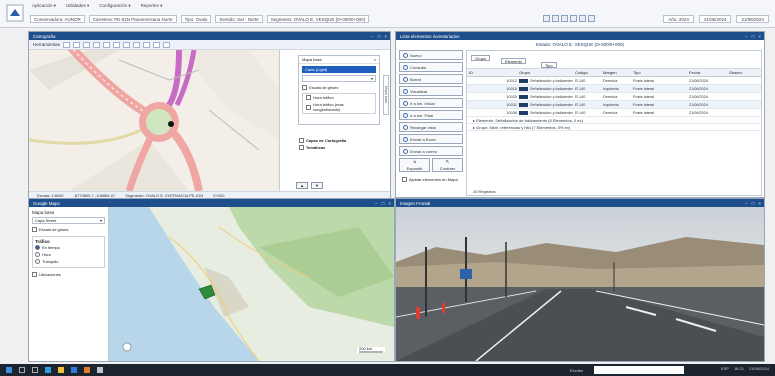 This screenshot has width=775, height=376. Describe the element at coordinates (317, 185) in the screenshot. I see `layer-down-button: ▼` at that location.